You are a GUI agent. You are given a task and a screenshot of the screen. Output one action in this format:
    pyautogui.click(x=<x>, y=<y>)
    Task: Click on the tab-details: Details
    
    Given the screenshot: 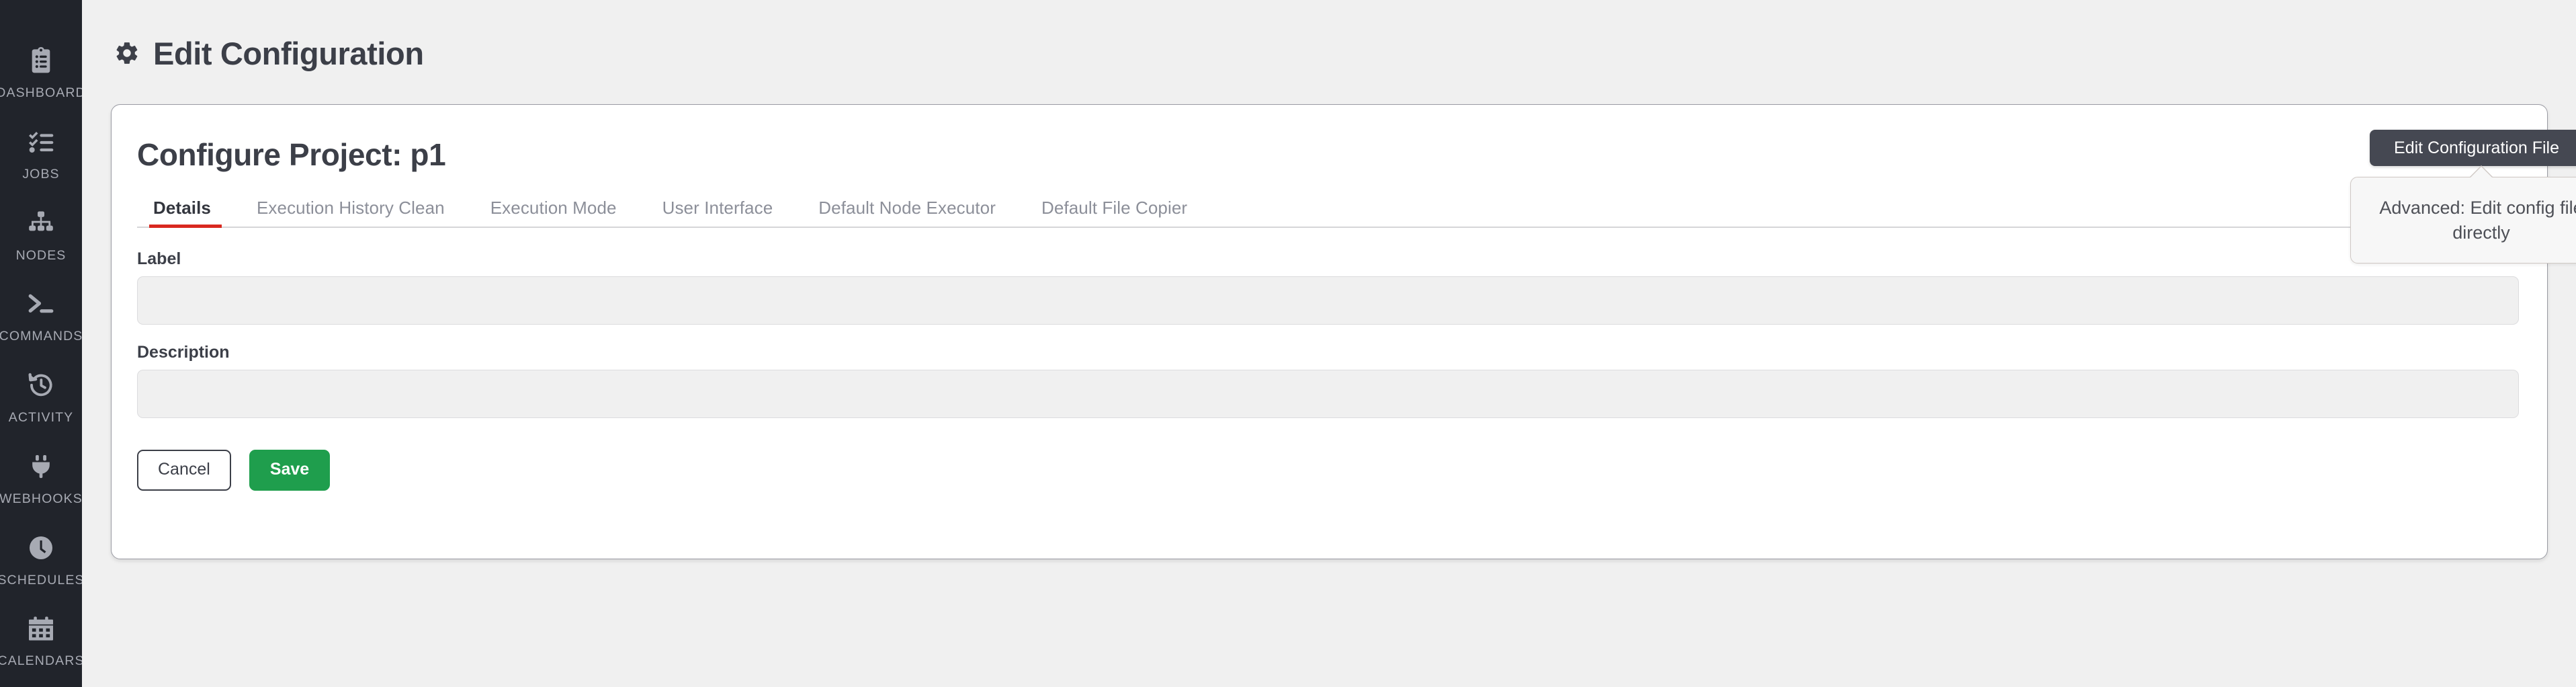 What is the action you would take?
    pyautogui.click(x=185, y=214)
    